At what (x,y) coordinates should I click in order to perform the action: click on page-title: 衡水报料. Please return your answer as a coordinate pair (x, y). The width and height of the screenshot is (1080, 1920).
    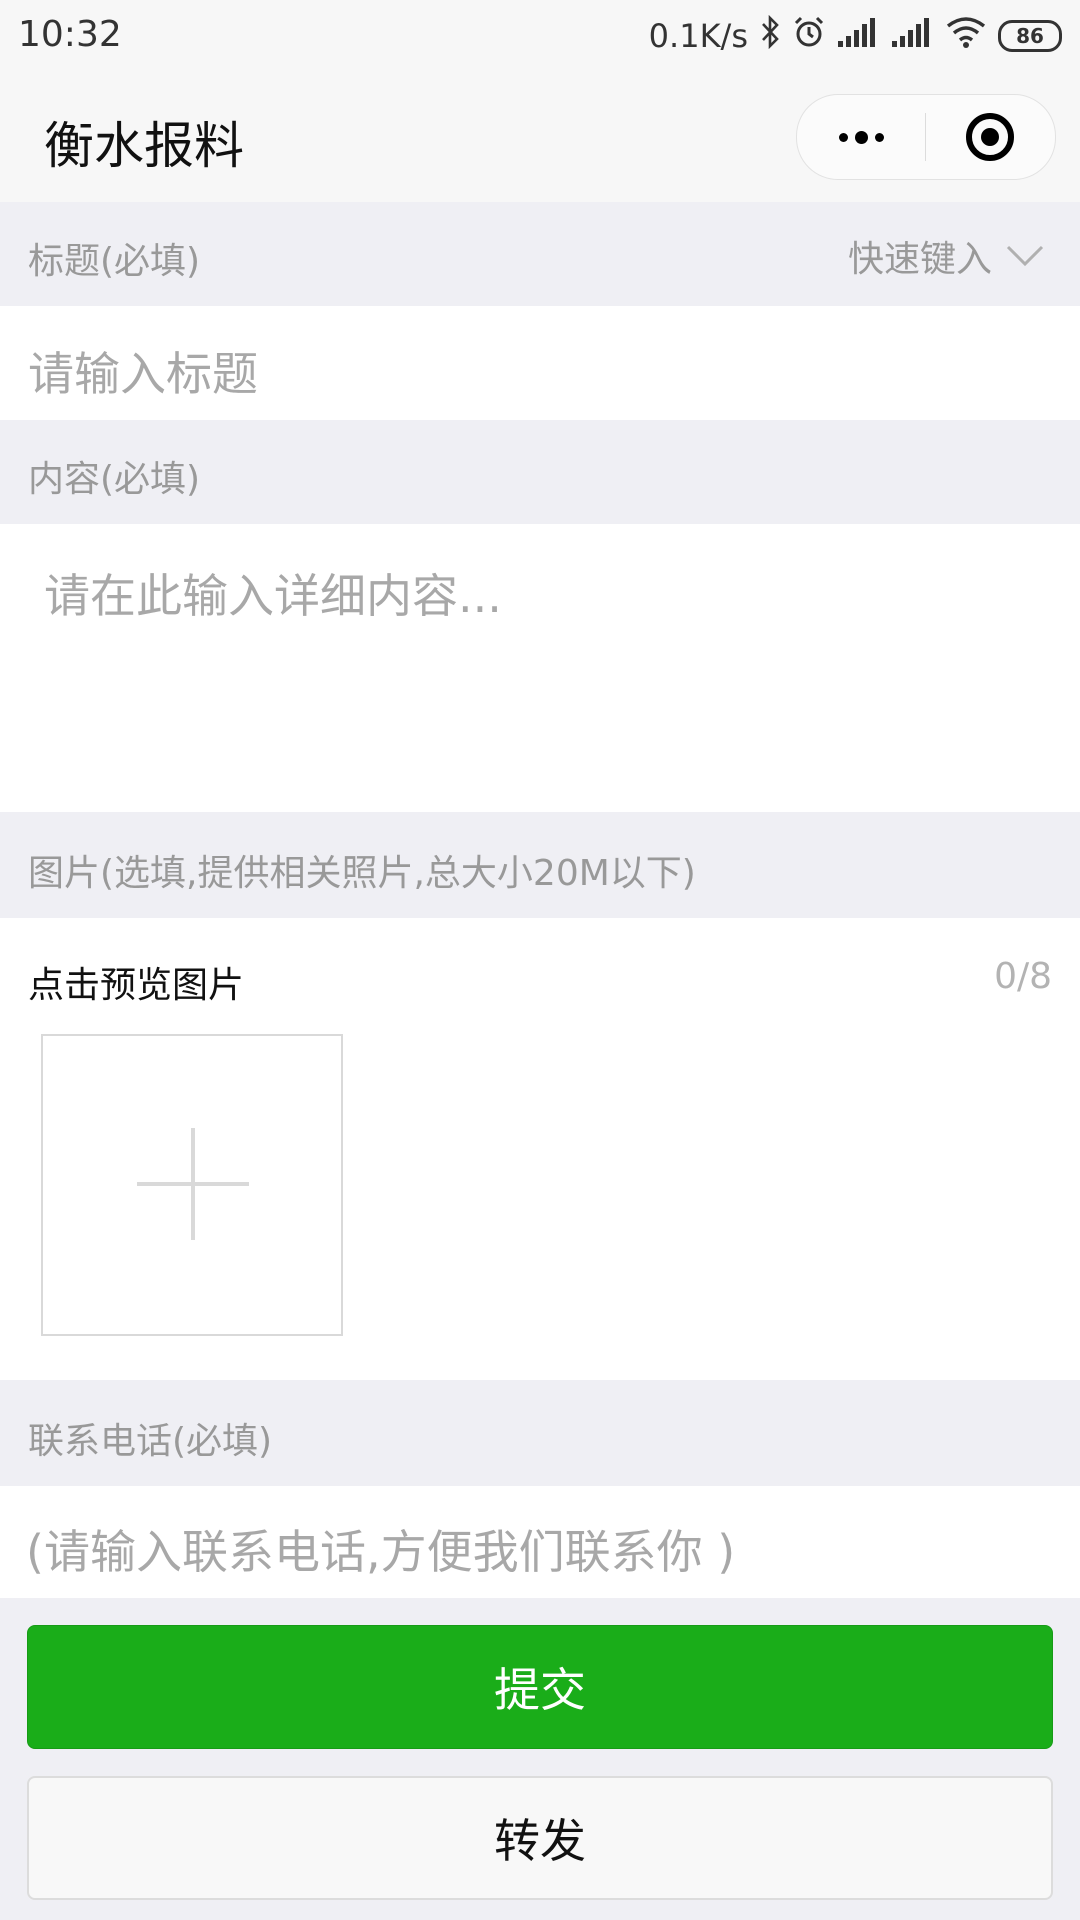
    Looking at the image, I should click on (144, 146).